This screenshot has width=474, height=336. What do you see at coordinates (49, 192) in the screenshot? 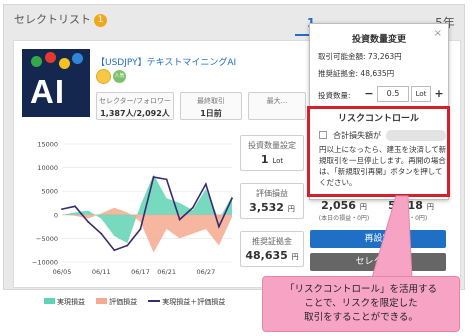
I see `y-tick-label: 5000` at bounding box center [49, 192].